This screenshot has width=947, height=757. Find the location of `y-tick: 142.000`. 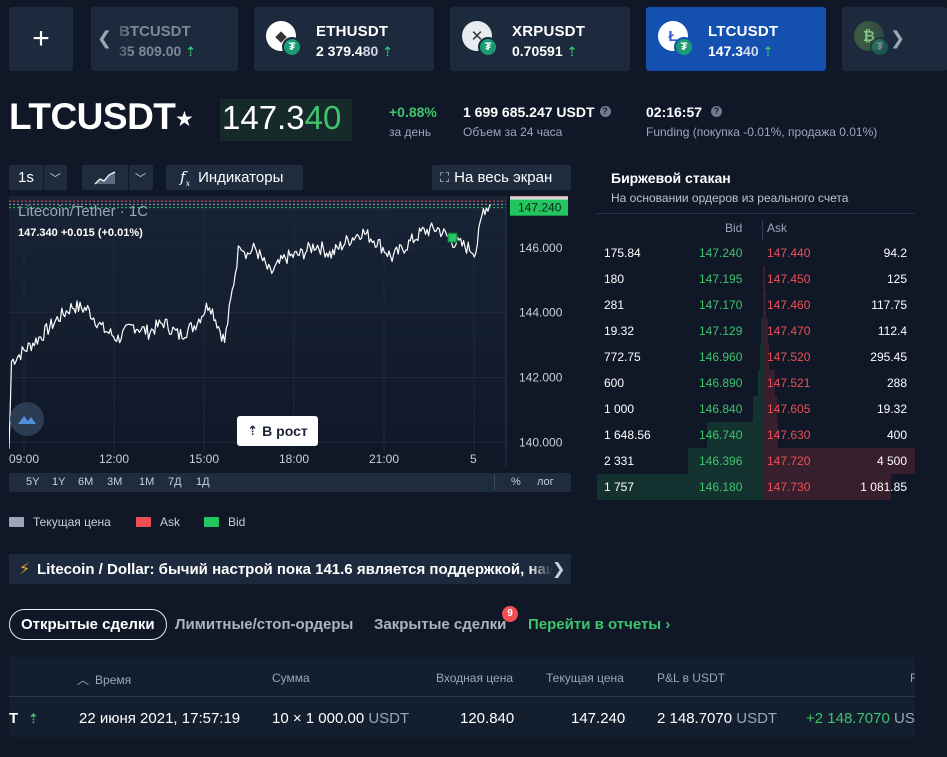

y-tick: 142.000 is located at coordinates (541, 377).